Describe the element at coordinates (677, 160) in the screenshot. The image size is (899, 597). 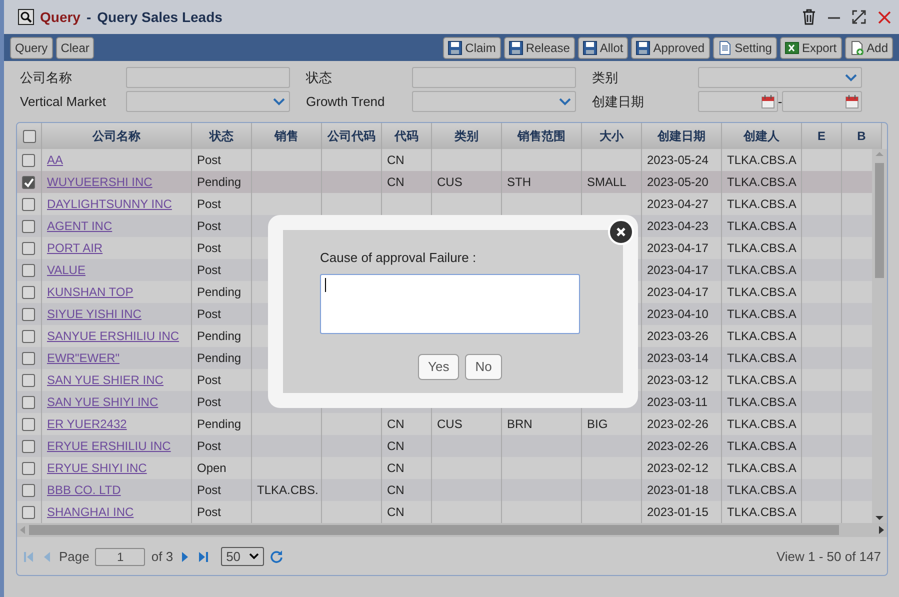
I see `table-cell-text: 2023-05-24` at that location.